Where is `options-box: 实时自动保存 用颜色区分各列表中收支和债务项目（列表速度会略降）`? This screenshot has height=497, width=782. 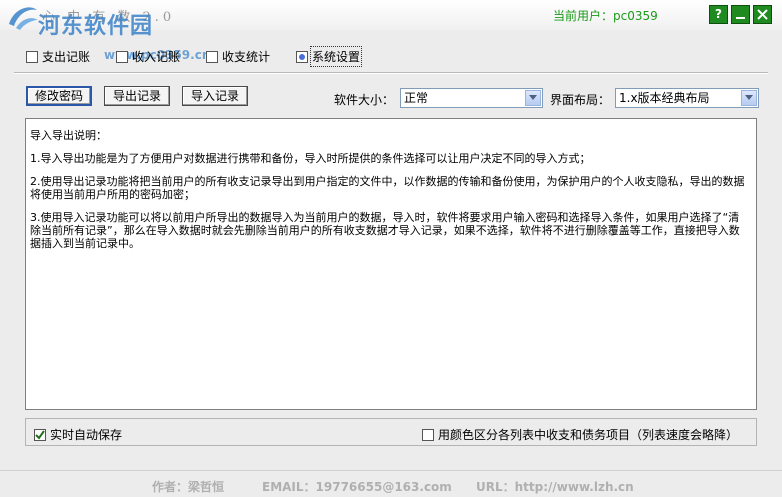 options-box: 实时自动保存 用颜色区分各列表中收支和债务项目（列表速度会略降） is located at coordinates (391, 432).